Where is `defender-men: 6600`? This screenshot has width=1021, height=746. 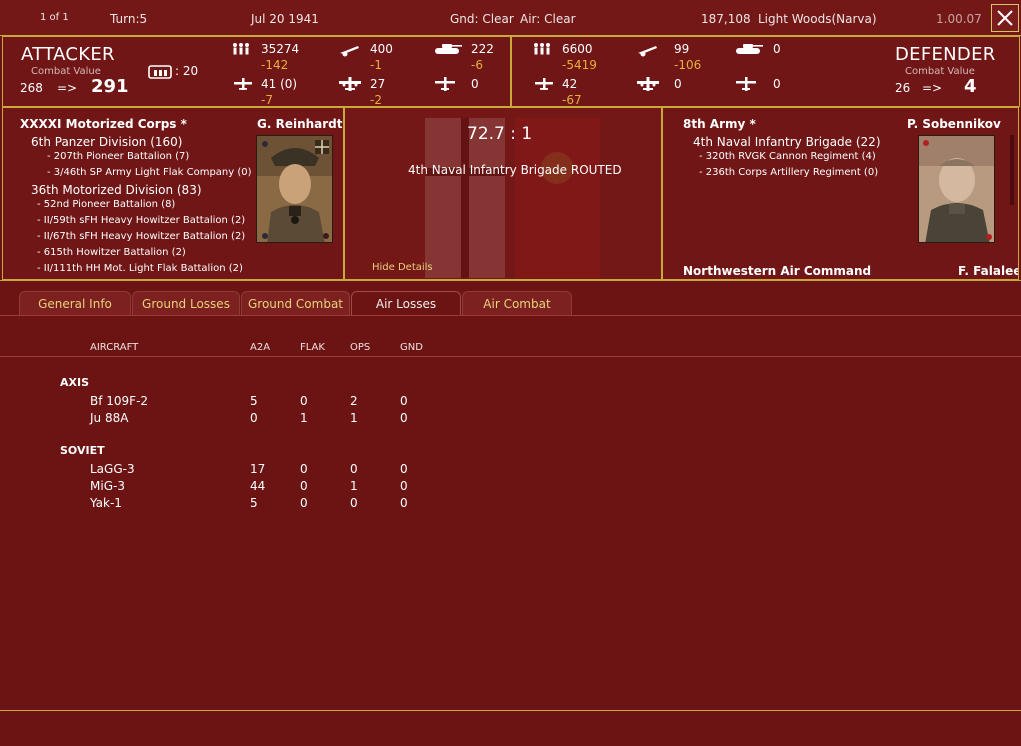 defender-men: 6600 is located at coordinates (577, 49).